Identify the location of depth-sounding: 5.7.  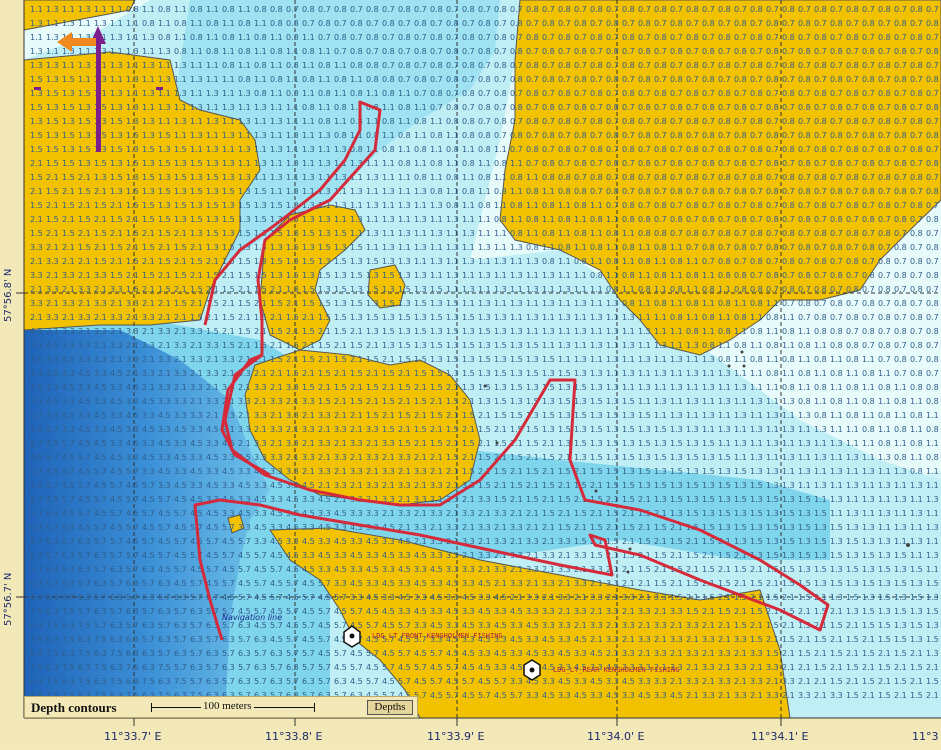
(132, 569).